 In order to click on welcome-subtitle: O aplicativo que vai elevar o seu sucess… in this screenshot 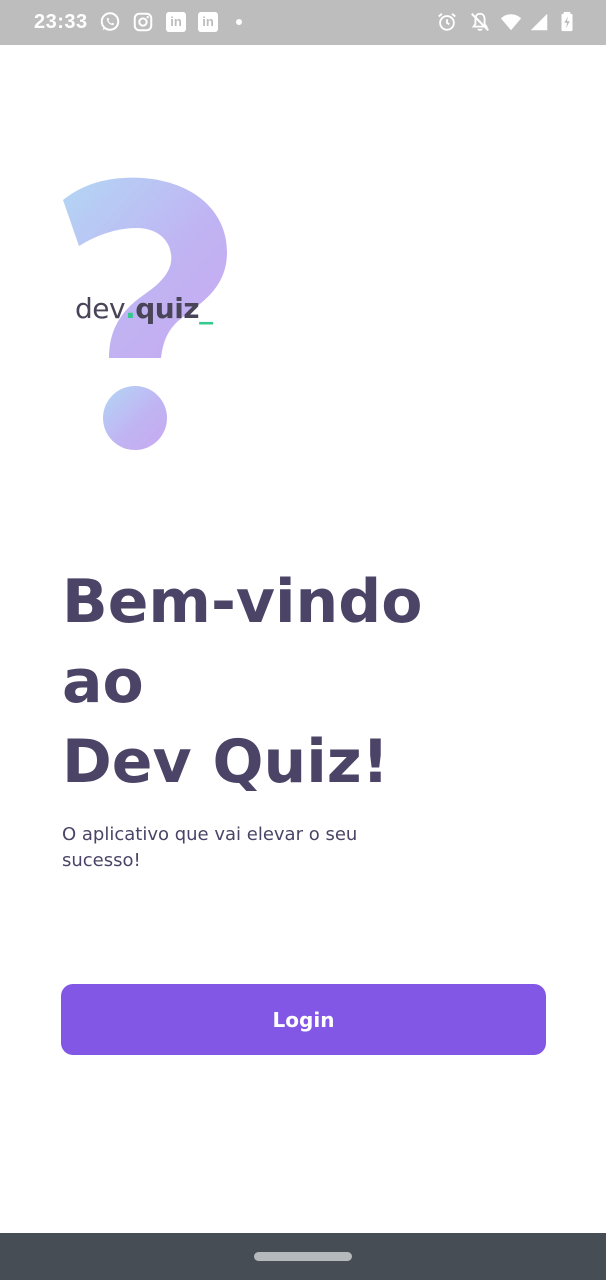, I will do `click(210, 847)`.